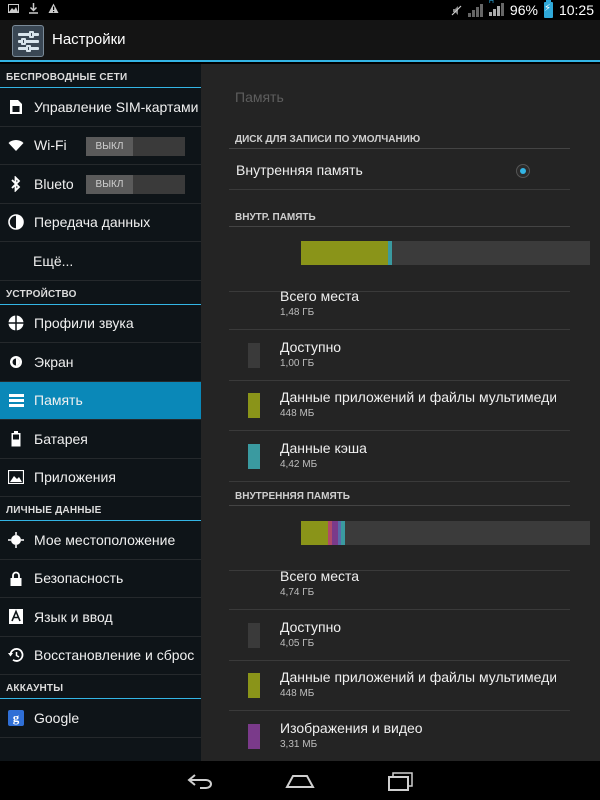 This screenshot has height=800, width=600. What do you see at coordinates (259, 97) in the screenshot?
I see `page-title: Память` at bounding box center [259, 97].